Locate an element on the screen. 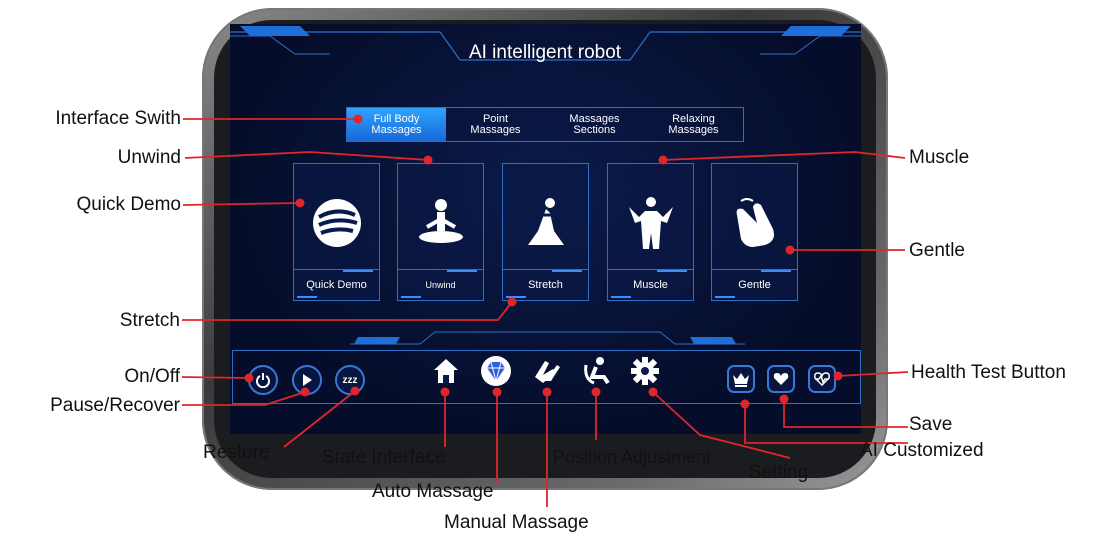  annotation-pause-recover: Pause/Recover is located at coordinates (115, 405).